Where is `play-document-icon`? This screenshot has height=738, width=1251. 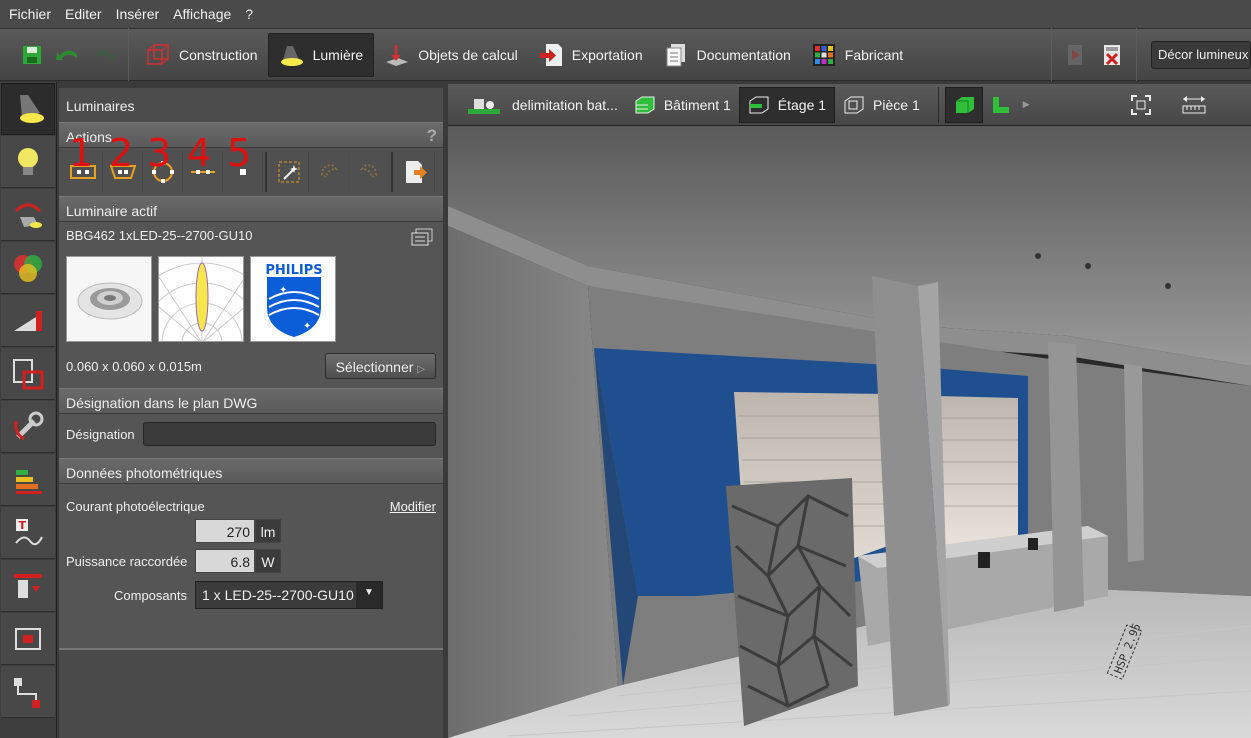 play-document-icon is located at coordinates (1075, 54).